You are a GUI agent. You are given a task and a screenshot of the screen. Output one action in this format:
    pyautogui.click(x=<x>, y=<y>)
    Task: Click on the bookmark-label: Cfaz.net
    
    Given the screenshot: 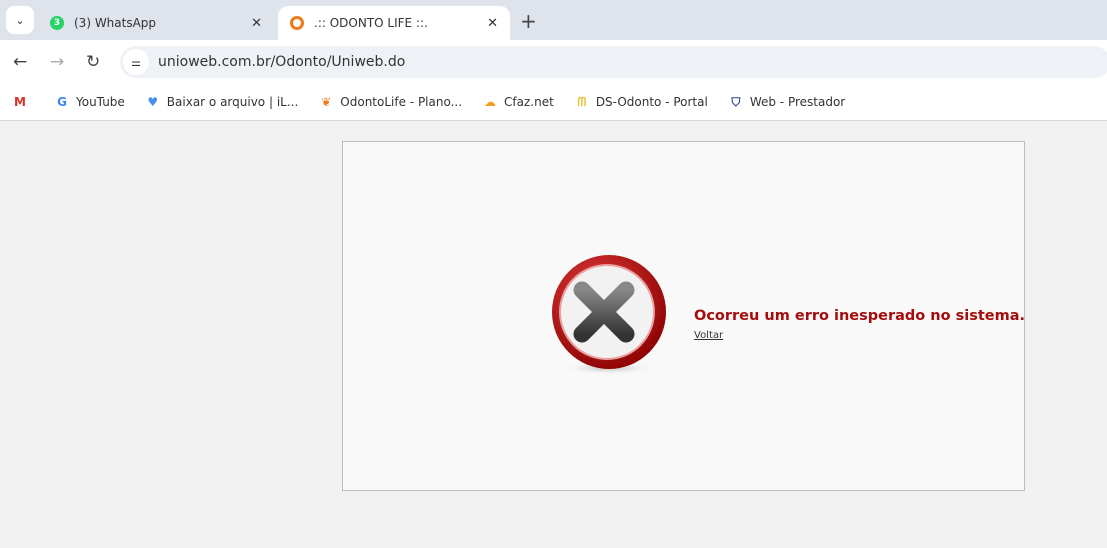 What is the action you would take?
    pyautogui.click(x=529, y=102)
    